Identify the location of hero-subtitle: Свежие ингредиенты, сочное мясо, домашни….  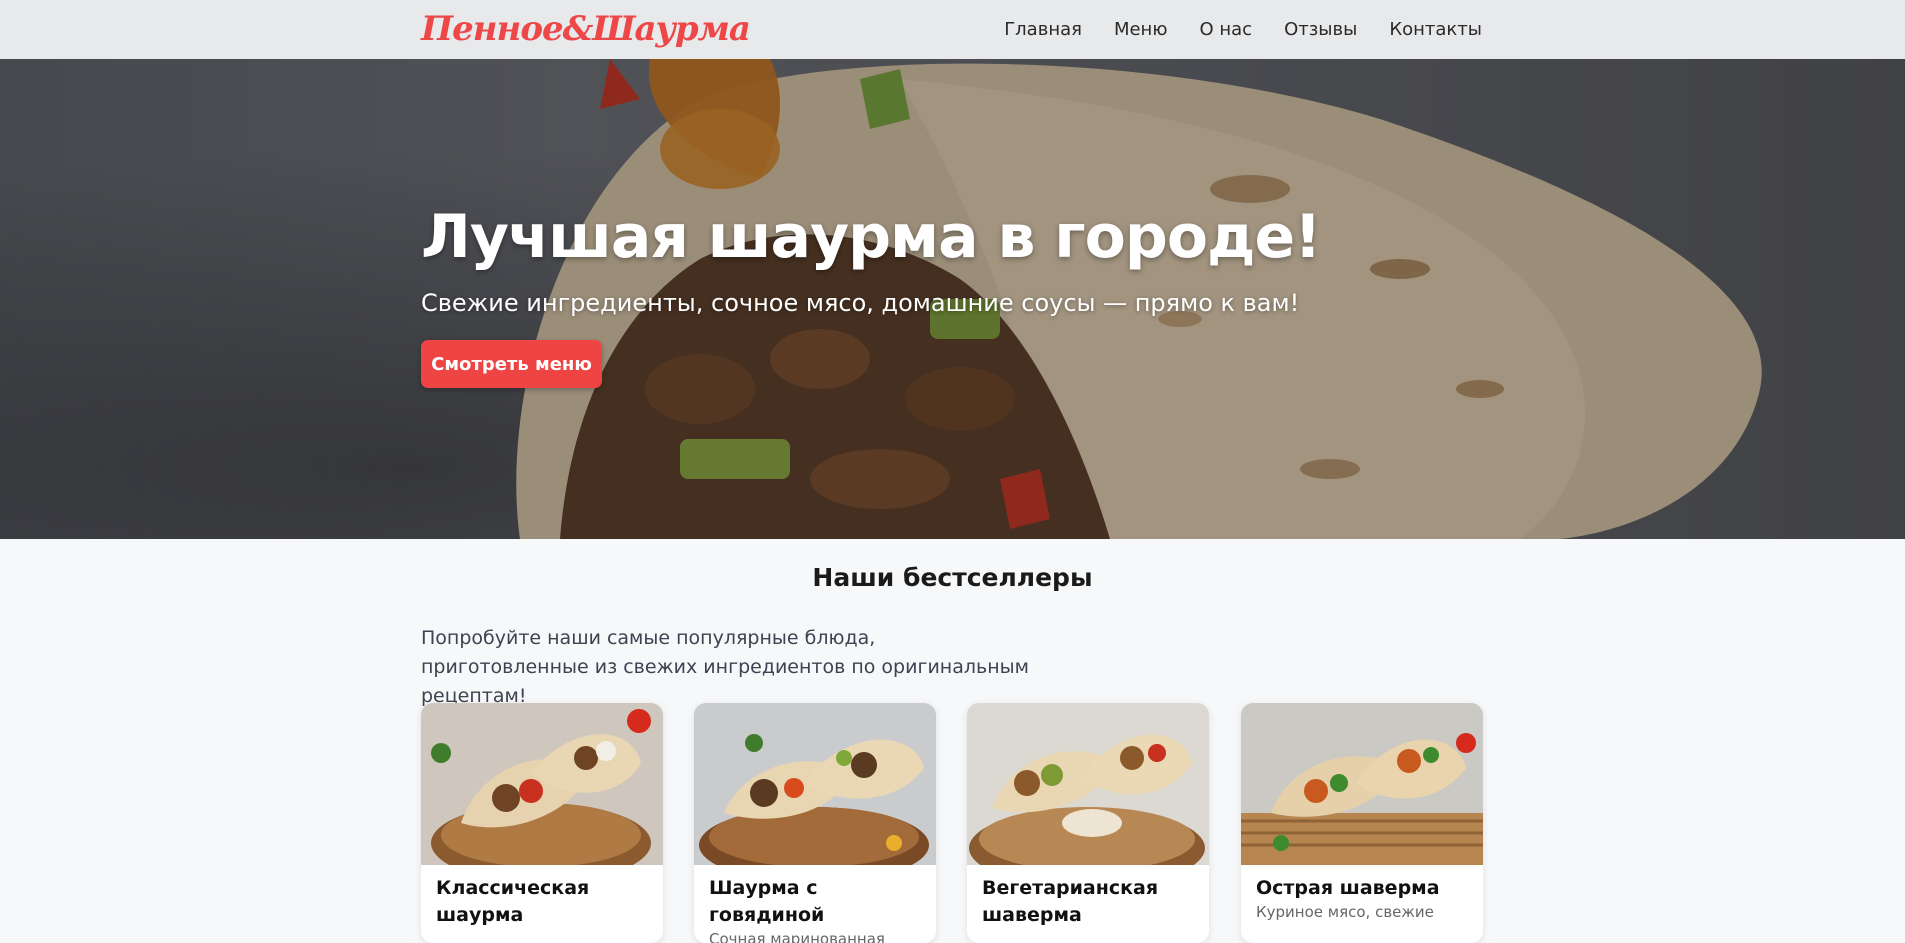
(860, 303).